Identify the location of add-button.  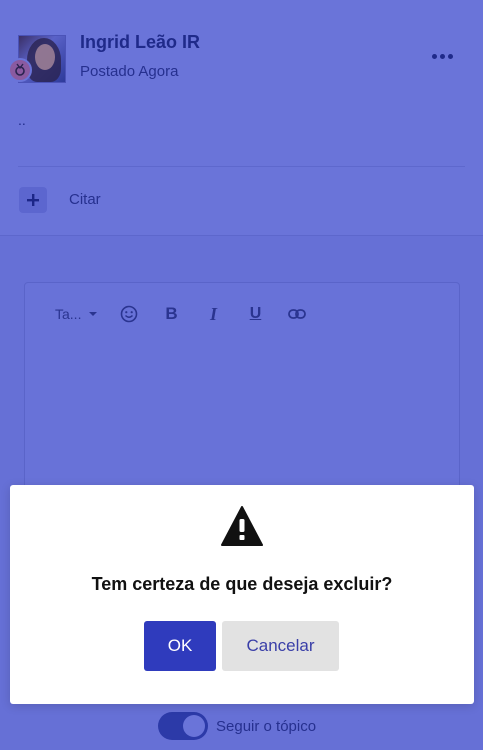
(33, 200).